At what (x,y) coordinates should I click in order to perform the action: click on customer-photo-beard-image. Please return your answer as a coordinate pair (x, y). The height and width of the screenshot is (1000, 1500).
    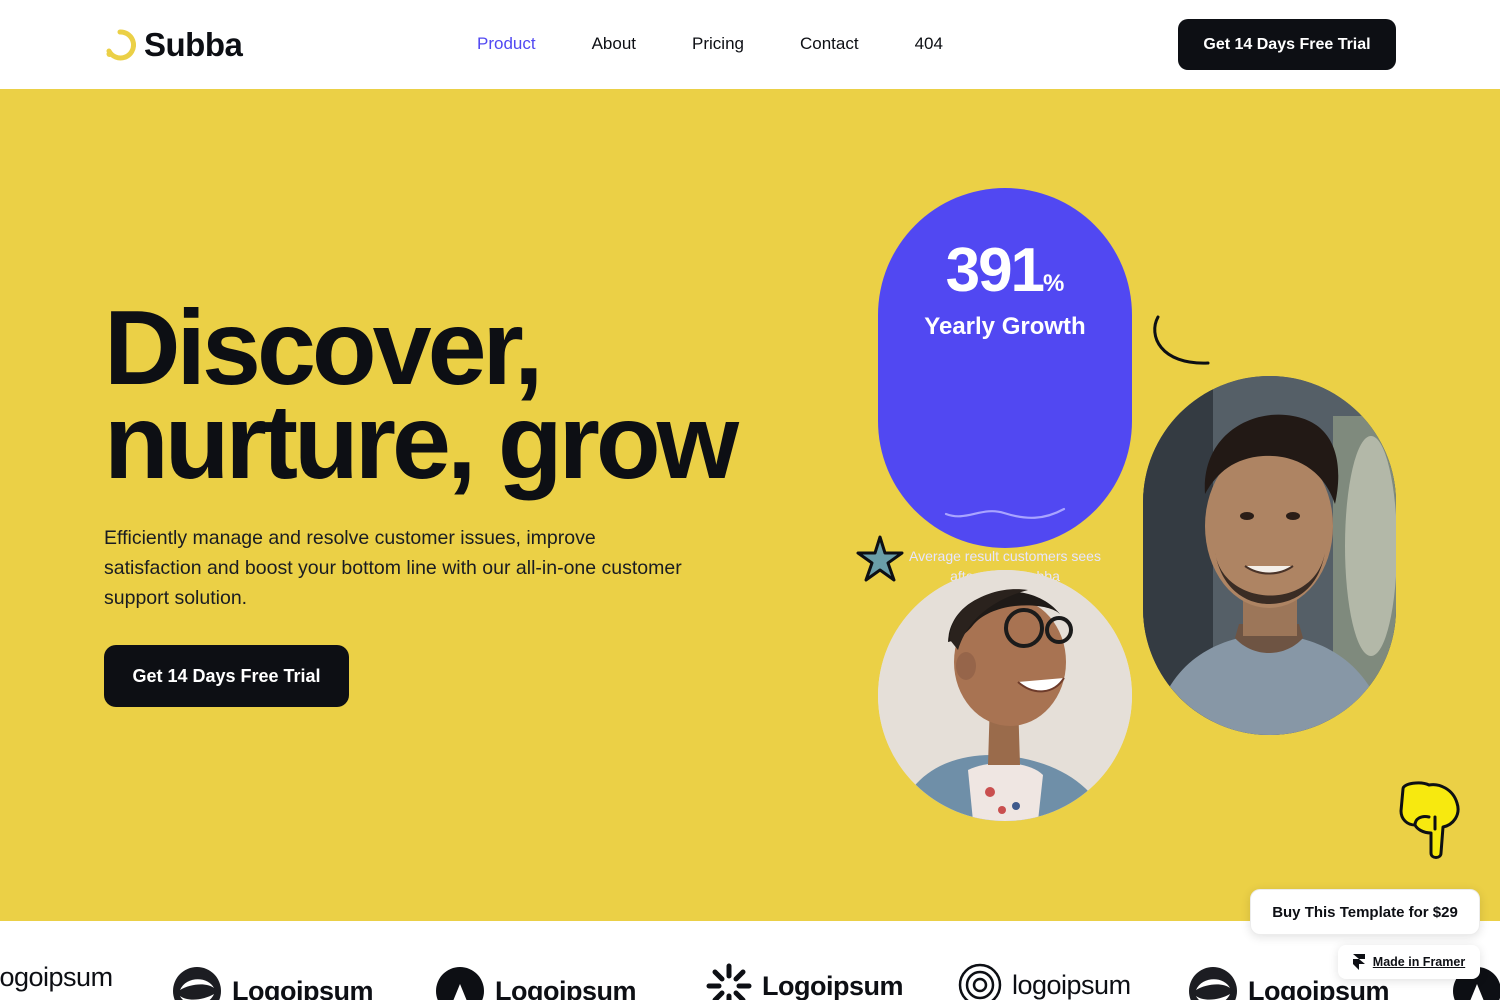
    Looking at the image, I should click on (1269, 555).